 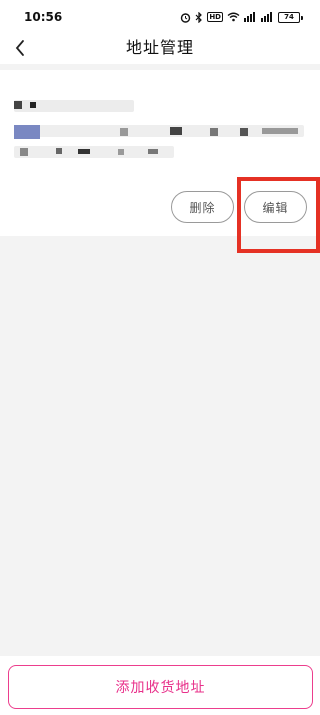 I want to click on add-address-button: 添加收货地址, so click(x=160, y=687).